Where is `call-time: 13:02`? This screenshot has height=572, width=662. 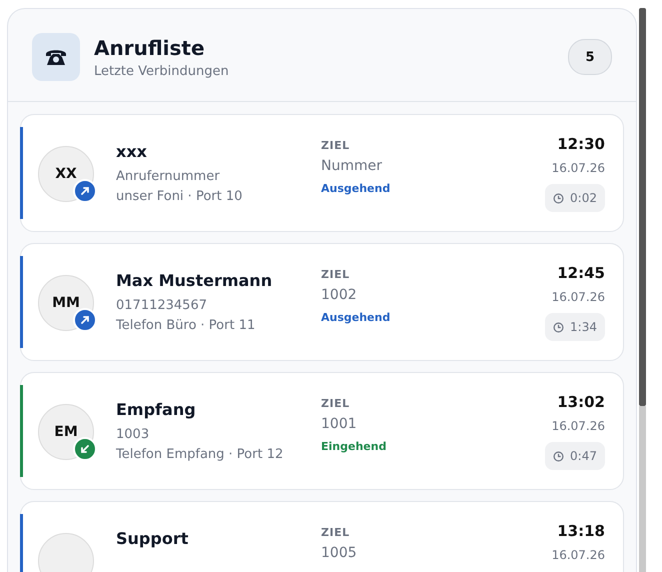
call-time: 13:02 is located at coordinates (581, 402).